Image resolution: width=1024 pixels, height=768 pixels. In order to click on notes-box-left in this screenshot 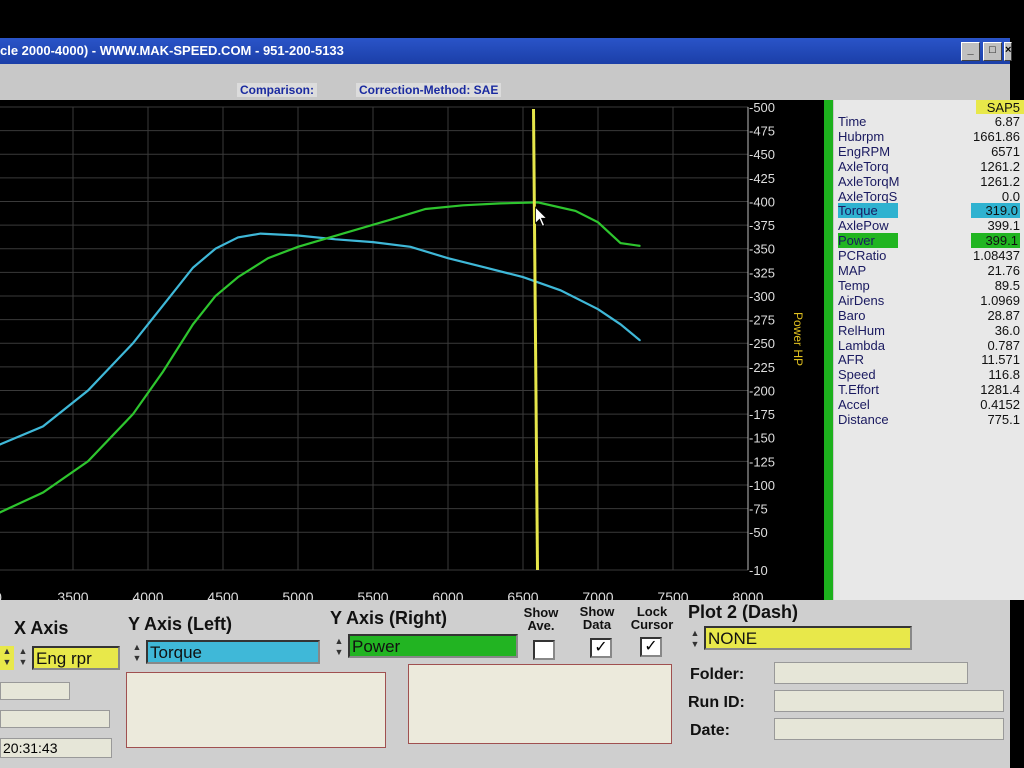, I will do `click(256, 710)`.